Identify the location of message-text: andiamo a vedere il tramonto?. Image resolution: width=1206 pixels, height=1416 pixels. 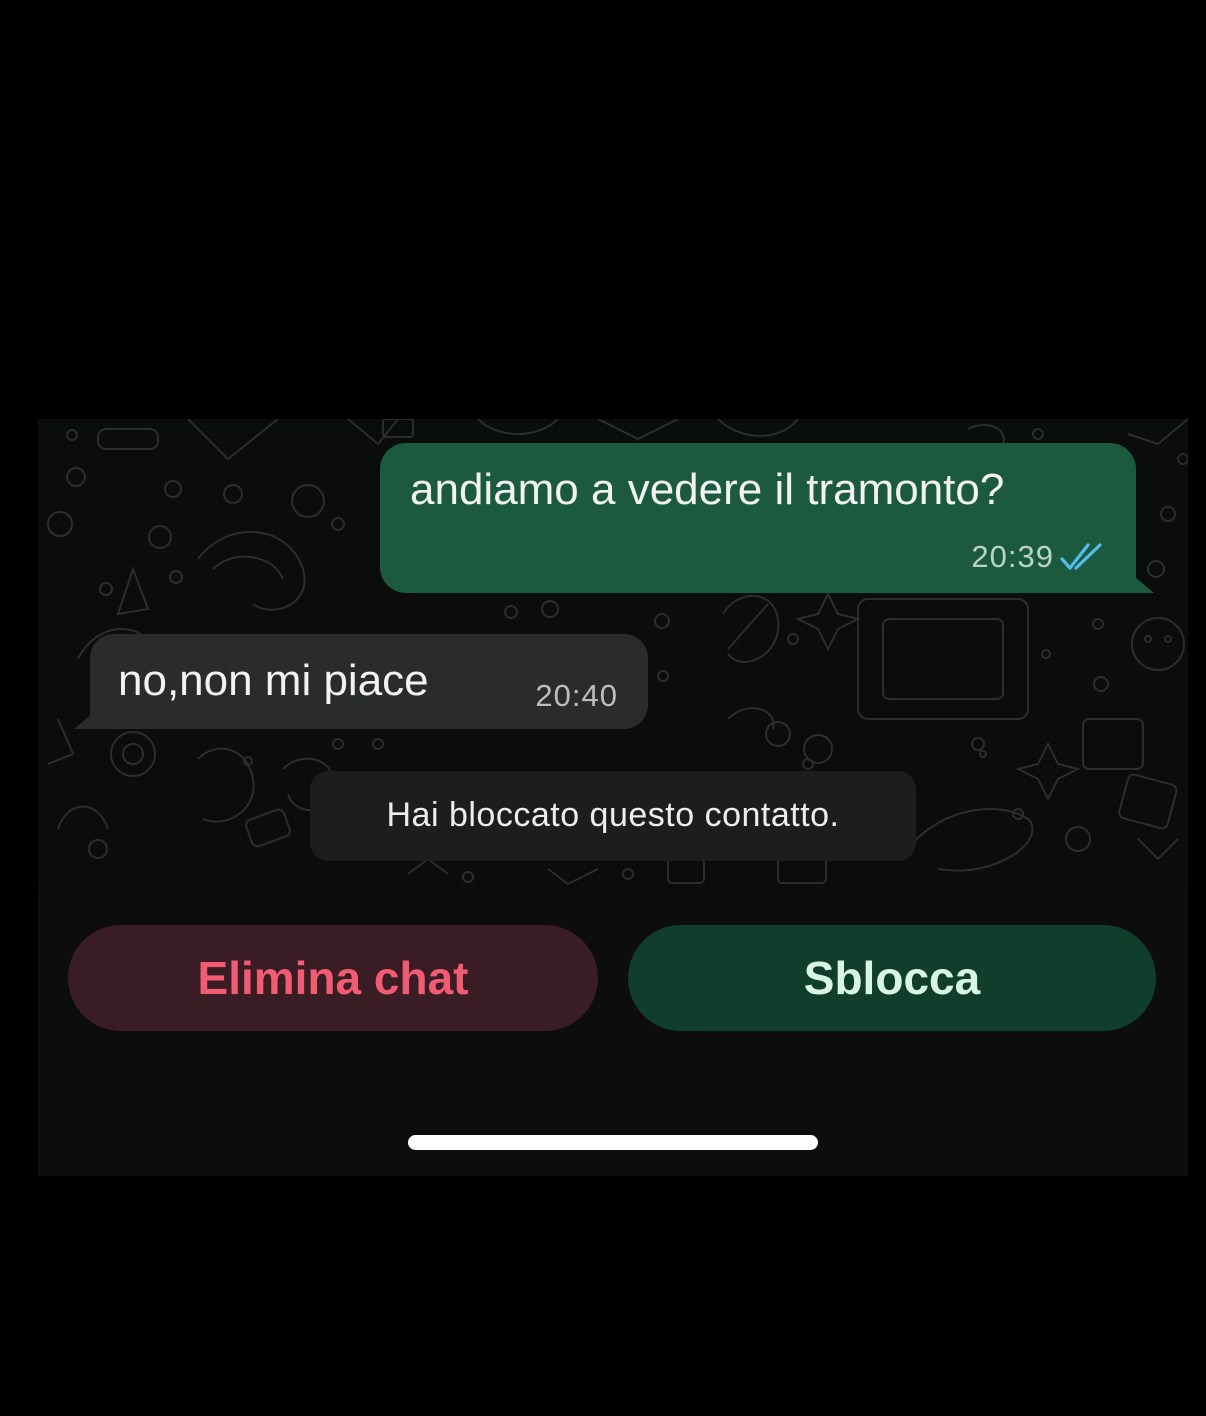
(707, 489).